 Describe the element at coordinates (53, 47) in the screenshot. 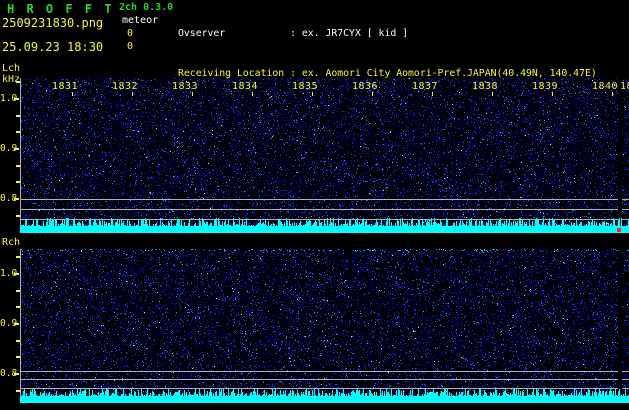

I see `datetime-label: 25.09.23 18:30` at that location.